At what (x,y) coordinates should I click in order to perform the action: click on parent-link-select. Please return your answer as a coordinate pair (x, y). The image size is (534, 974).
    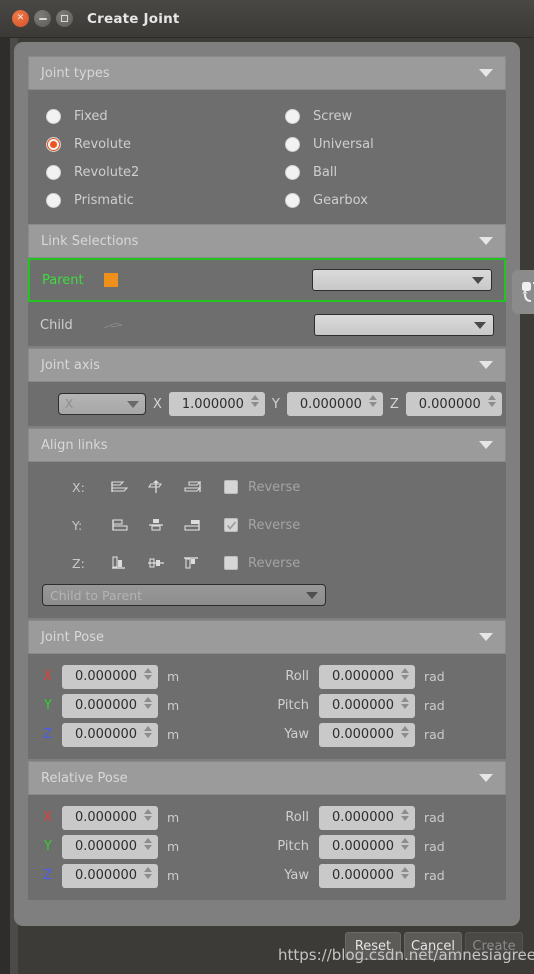
    Looking at the image, I should click on (402, 280).